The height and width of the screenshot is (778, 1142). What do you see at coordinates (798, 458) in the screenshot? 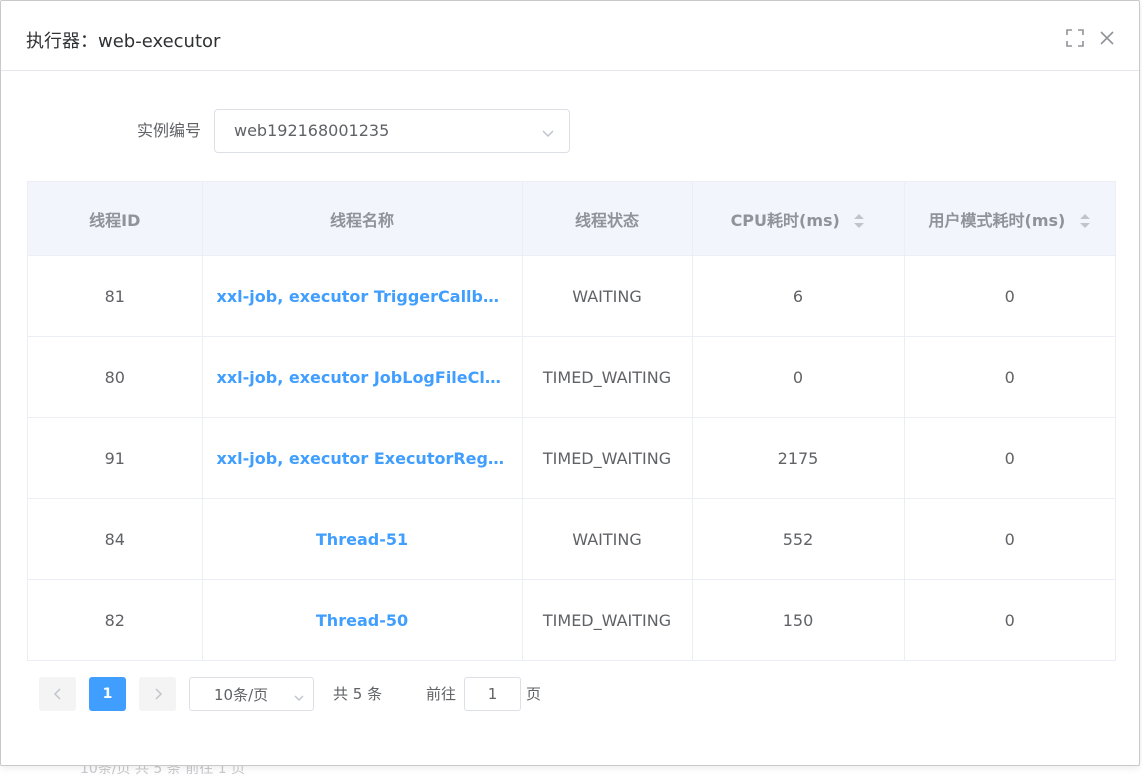
I see `cell-cpu-time: 2175` at bounding box center [798, 458].